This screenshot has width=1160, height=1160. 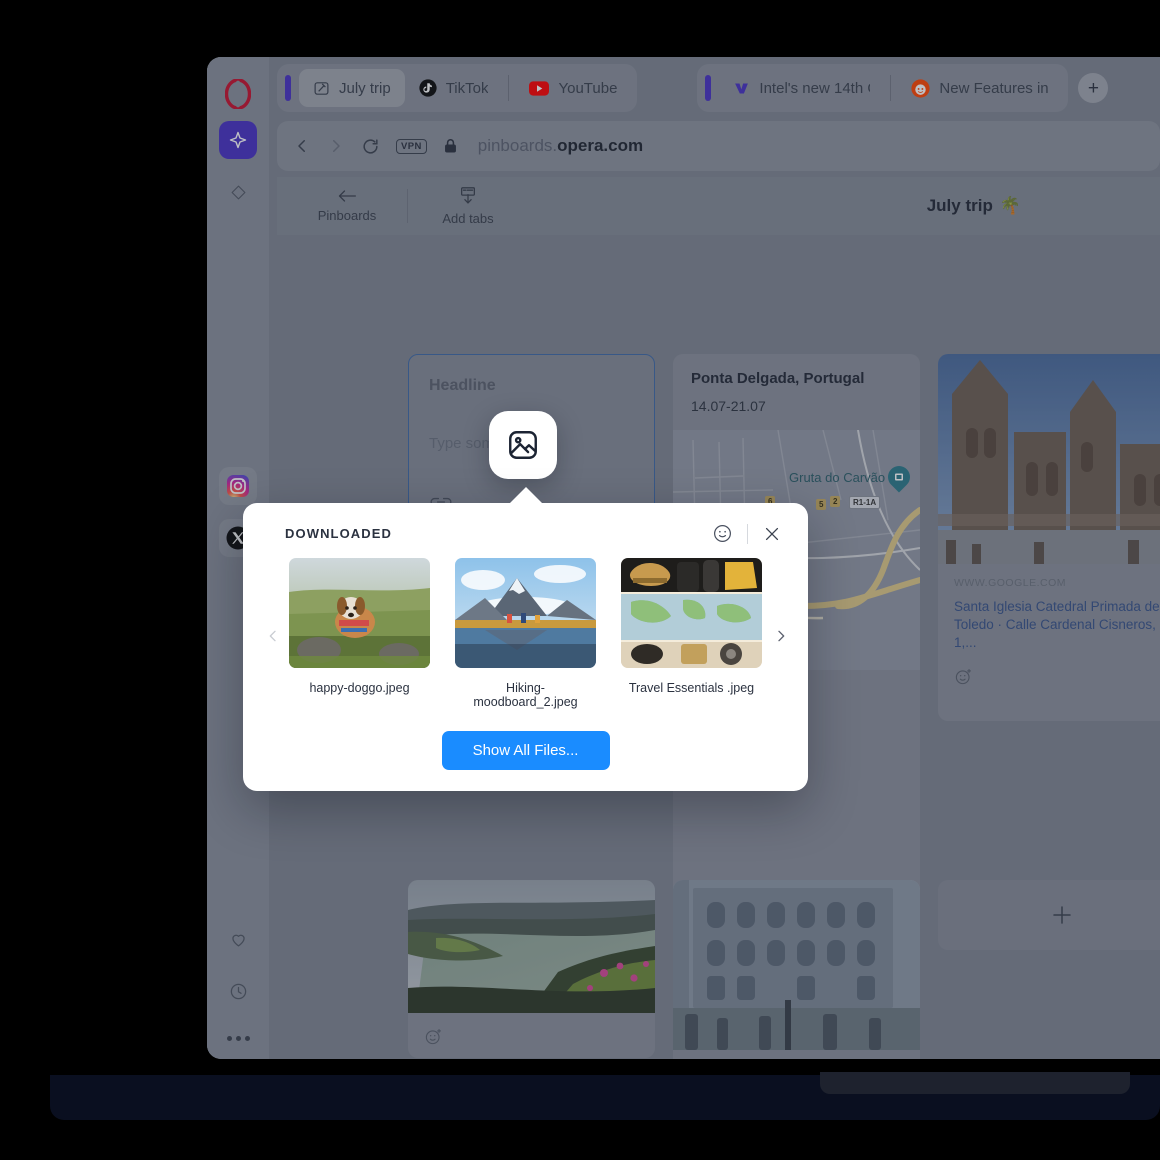 What do you see at coordinates (1010, 205) in the screenshot?
I see `palm-tree-emoji: 🌴` at bounding box center [1010, 205].